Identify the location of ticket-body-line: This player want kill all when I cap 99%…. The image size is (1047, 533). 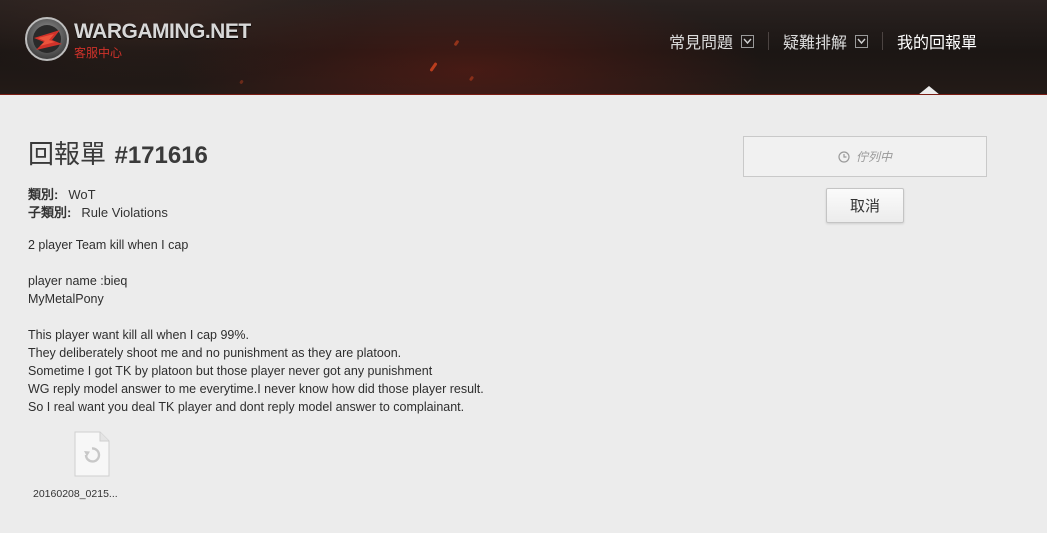
(138, 335).